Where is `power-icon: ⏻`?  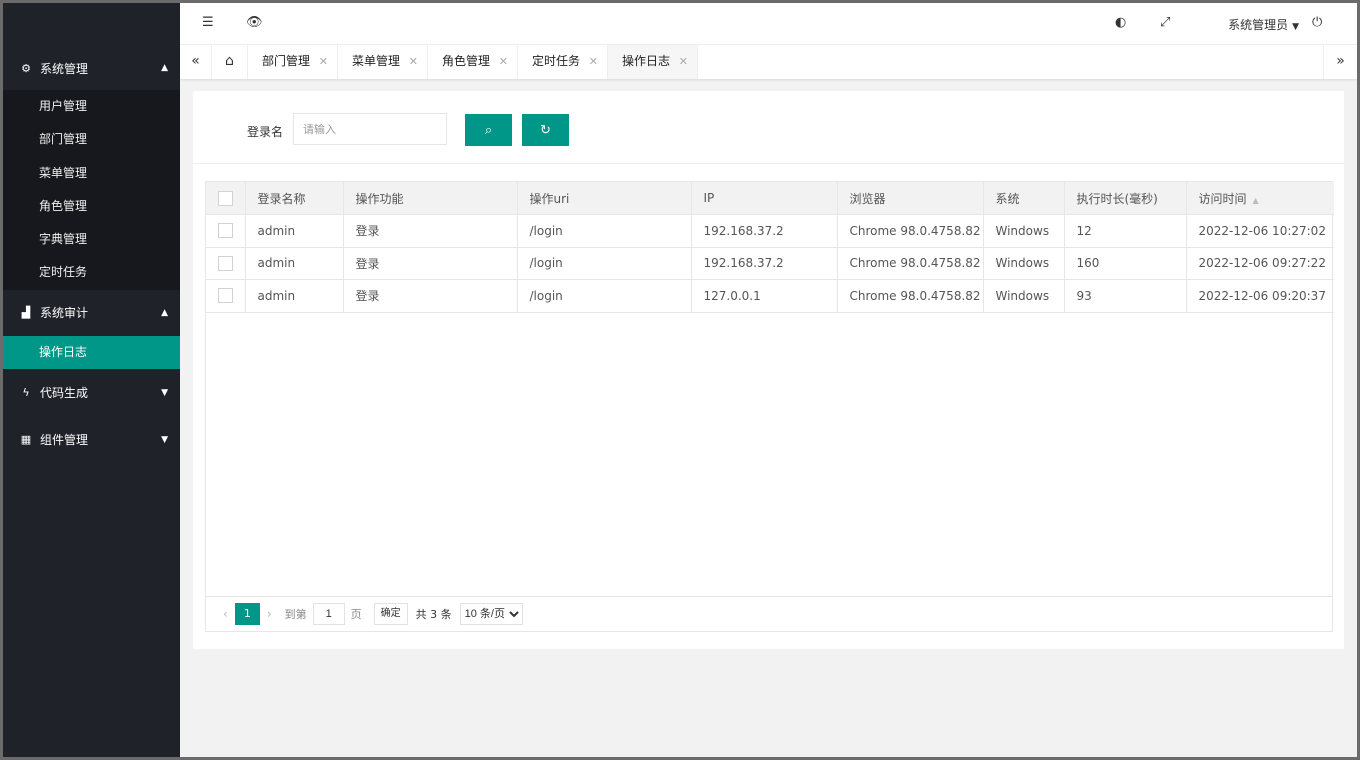
power-icon: ⏻ is located at coordinates (1317, 22).